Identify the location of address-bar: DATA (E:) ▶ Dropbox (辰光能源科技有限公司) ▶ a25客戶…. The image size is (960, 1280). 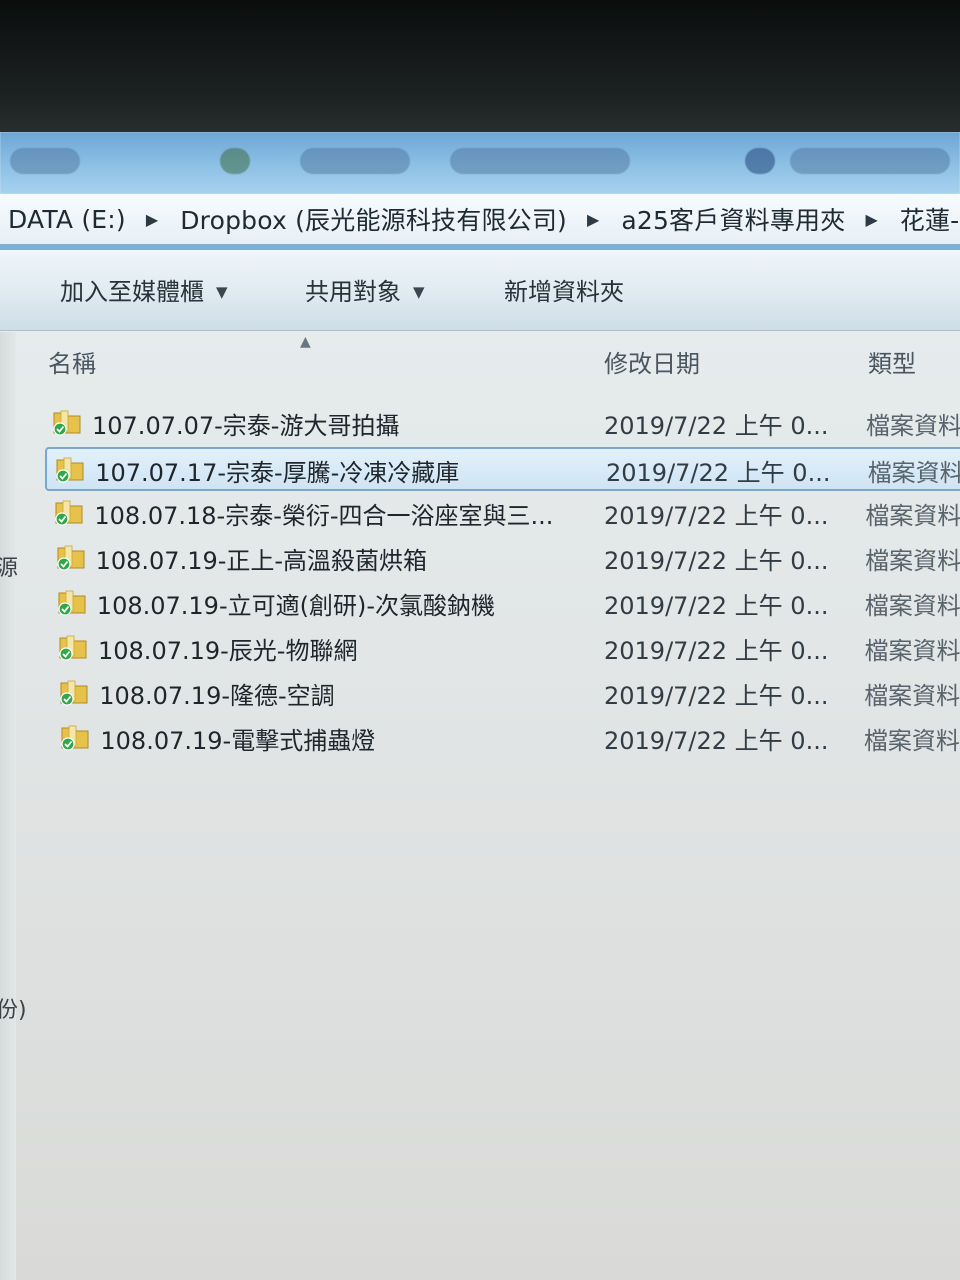
(480, 222).